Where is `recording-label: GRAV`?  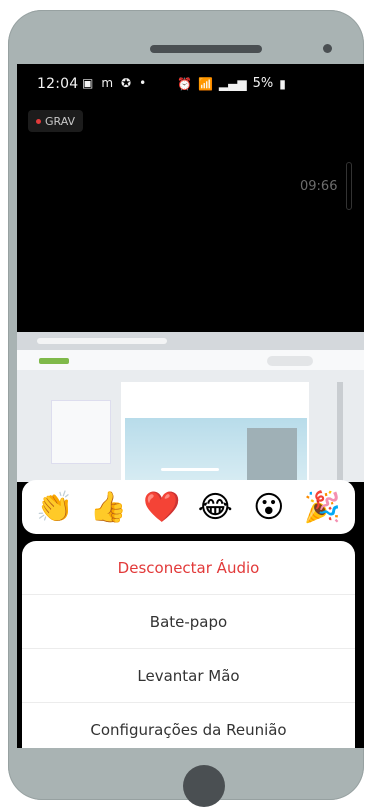
recording-label: GRAV is located at coordinates (60, 121).